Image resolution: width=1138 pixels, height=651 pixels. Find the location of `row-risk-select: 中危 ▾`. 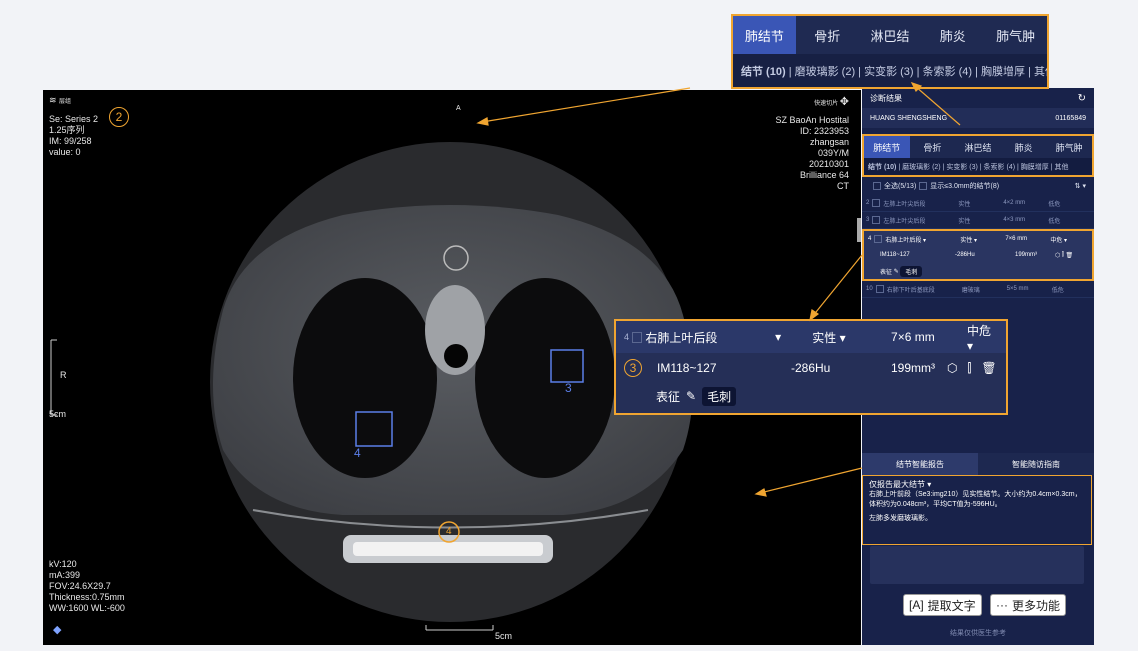

row-risk-select: 中危 ▾ is located at coordinates (1058, 239).